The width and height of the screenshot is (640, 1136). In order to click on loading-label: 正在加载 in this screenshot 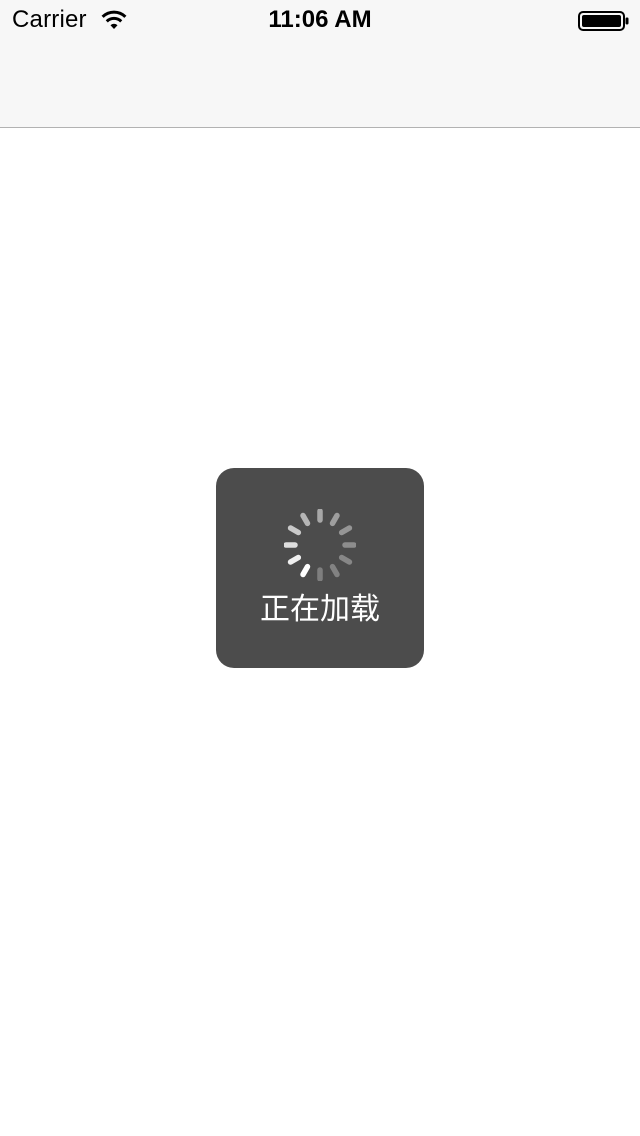, I will do `click(320, 609)`.